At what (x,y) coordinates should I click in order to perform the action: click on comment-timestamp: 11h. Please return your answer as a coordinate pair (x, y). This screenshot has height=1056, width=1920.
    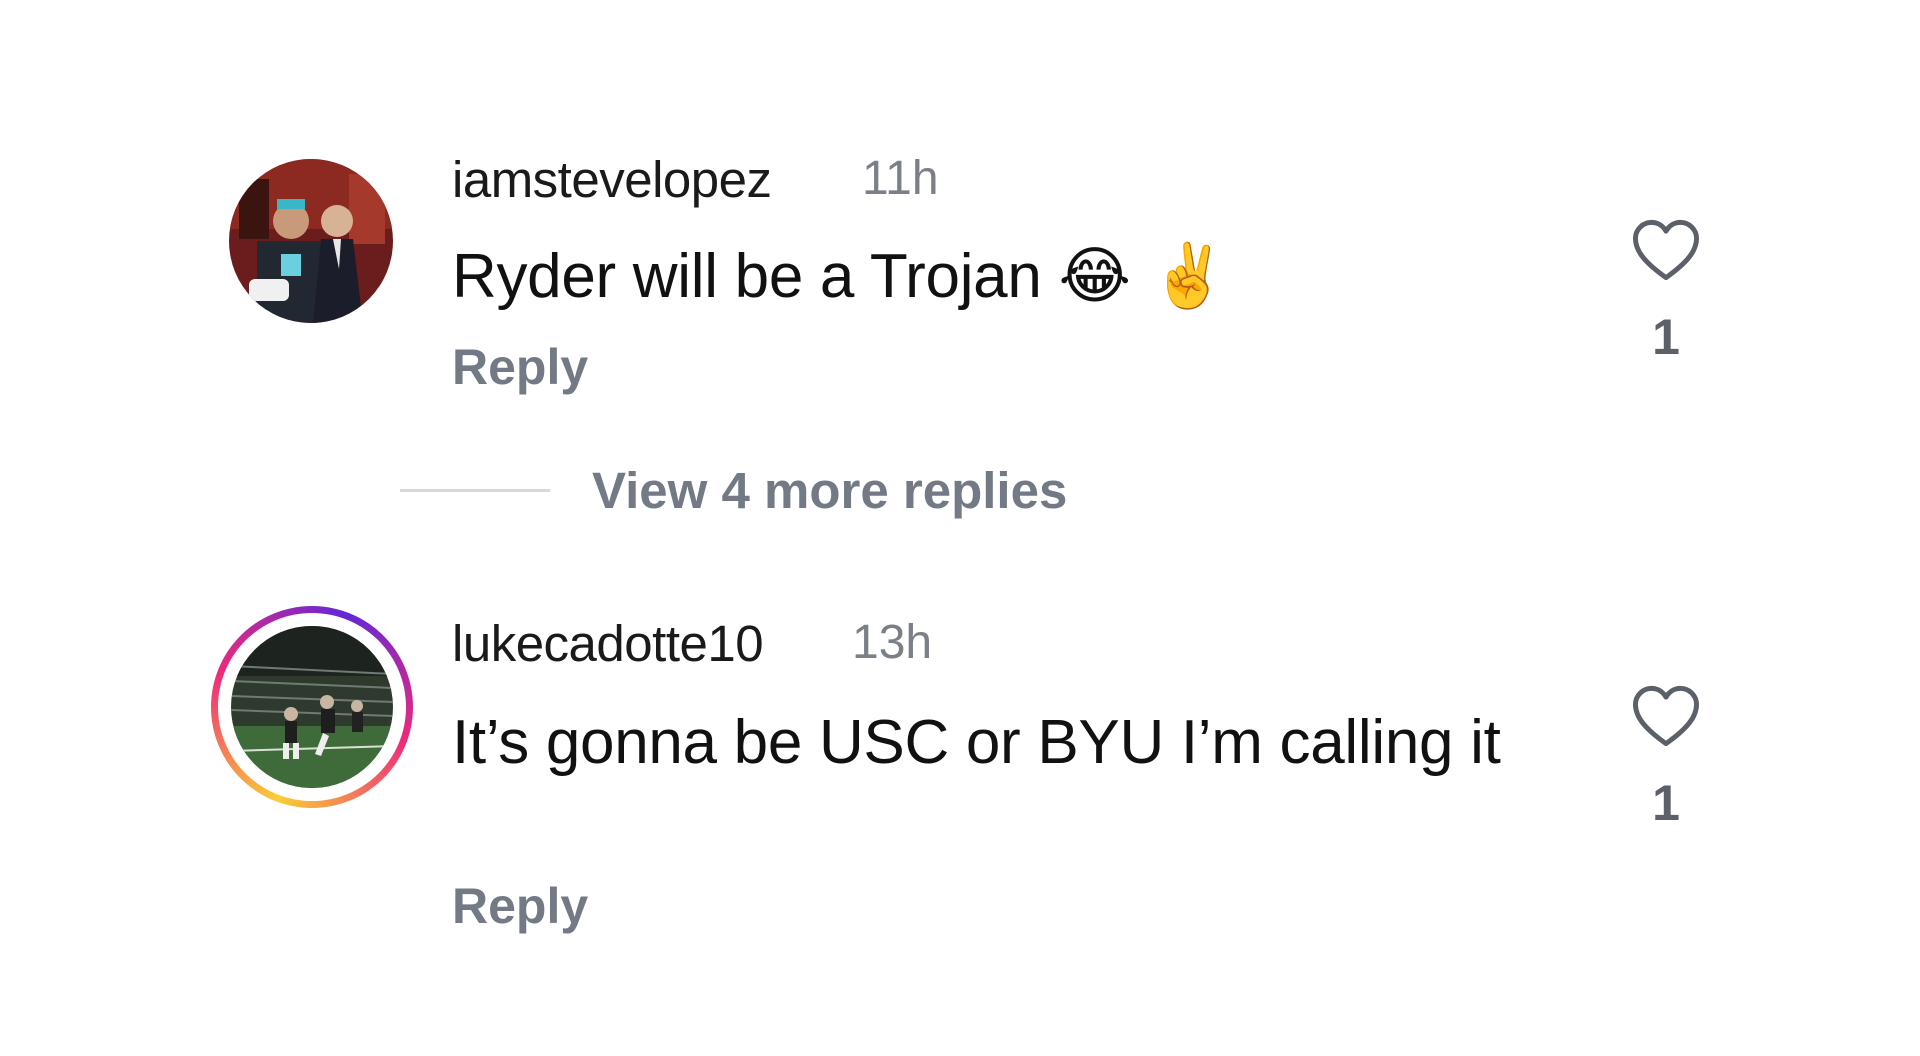
    Looking at the image, I should click on (900, 178).